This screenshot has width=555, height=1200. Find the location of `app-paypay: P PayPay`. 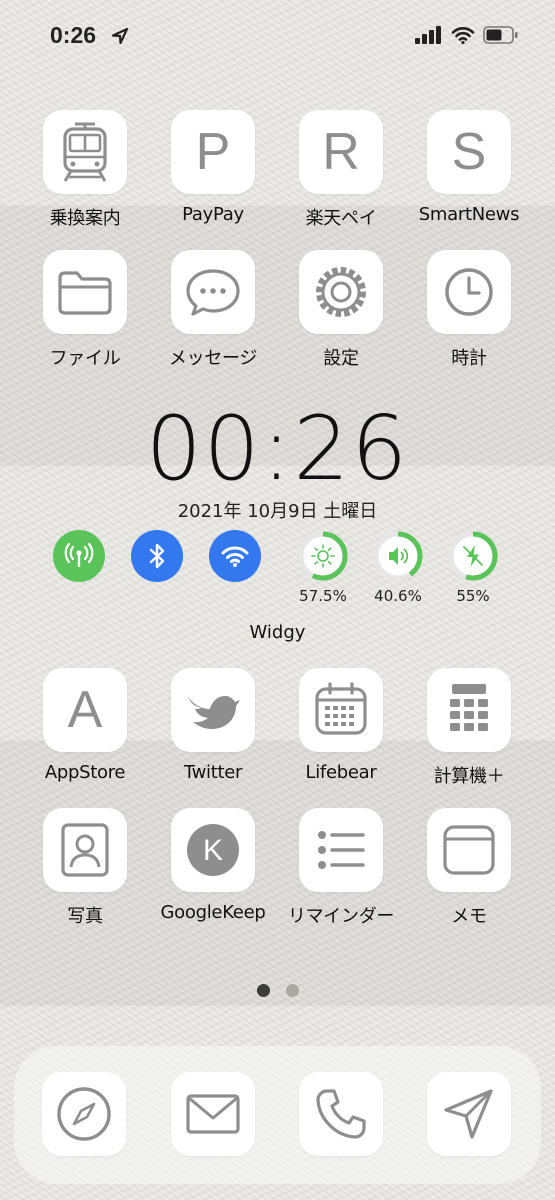

app-paypay: P PayPay is located at coordinates (213, 167).